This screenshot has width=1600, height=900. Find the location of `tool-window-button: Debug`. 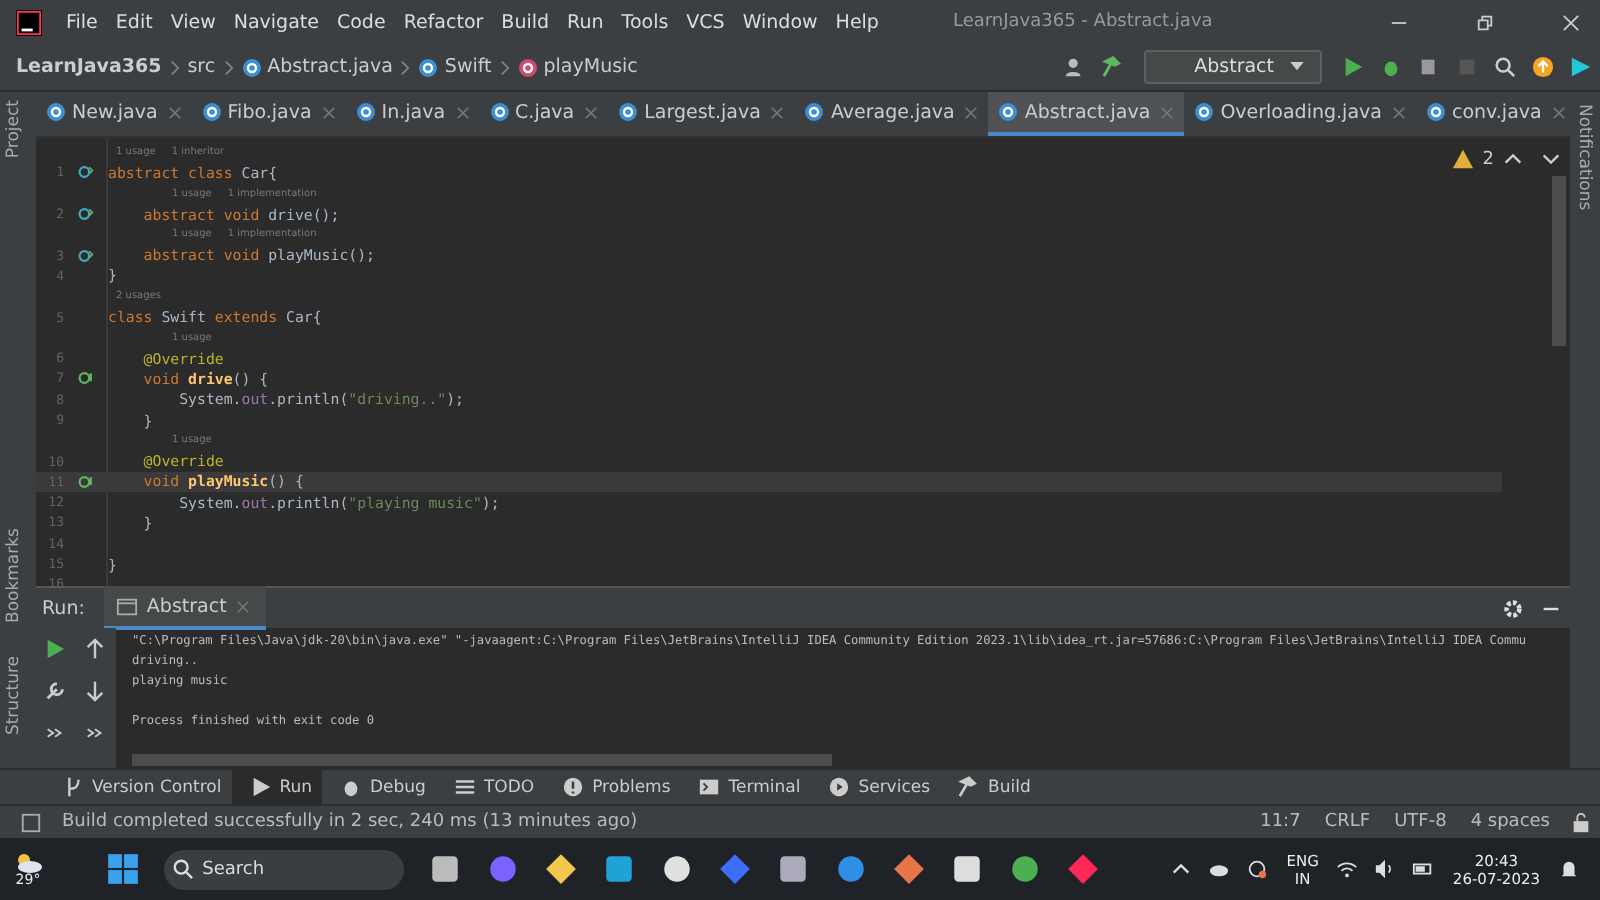

tool-window-button: Debug is located at coordinates (379, 787).